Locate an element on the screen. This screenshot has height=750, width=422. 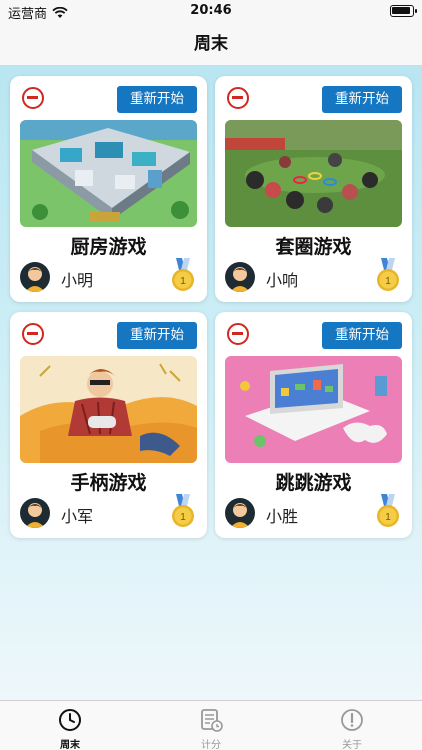
status-bar: 运营商 20:46 is located at coordinates (211, 11).